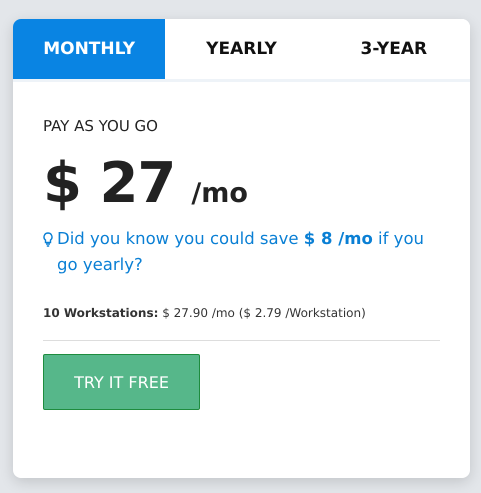 Image resolution: width=481 pixels, height=493 pixels. What do you see at coordinates (394, 49) in the screenshot?
I see `billing-tab: 3-YEAR` at bounding box center [394, 49].